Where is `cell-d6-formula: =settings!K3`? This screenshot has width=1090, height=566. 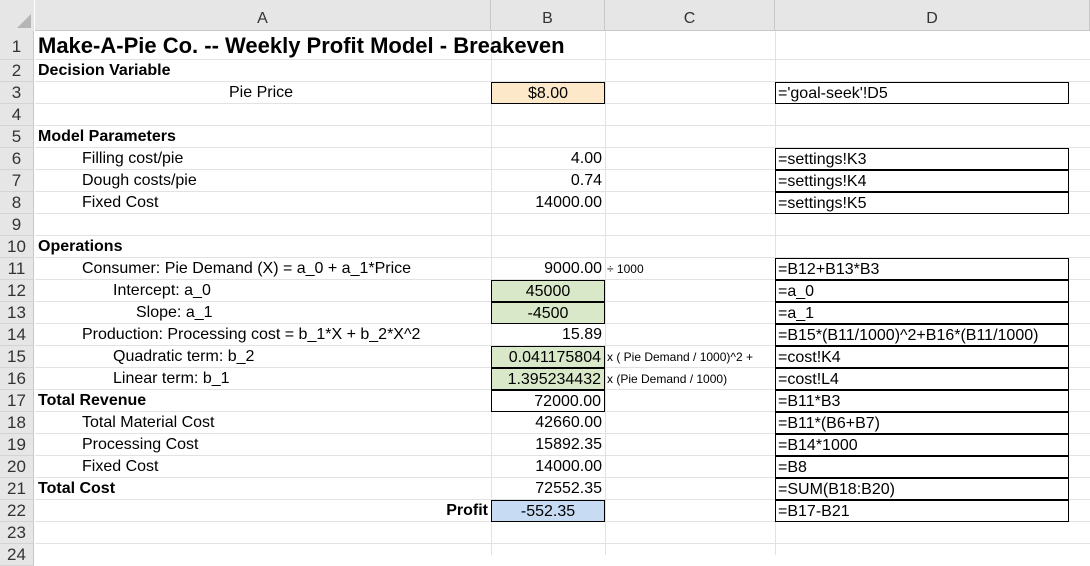 cell-d6-formula: =settings!K3 is located at coordinates (922, 159).